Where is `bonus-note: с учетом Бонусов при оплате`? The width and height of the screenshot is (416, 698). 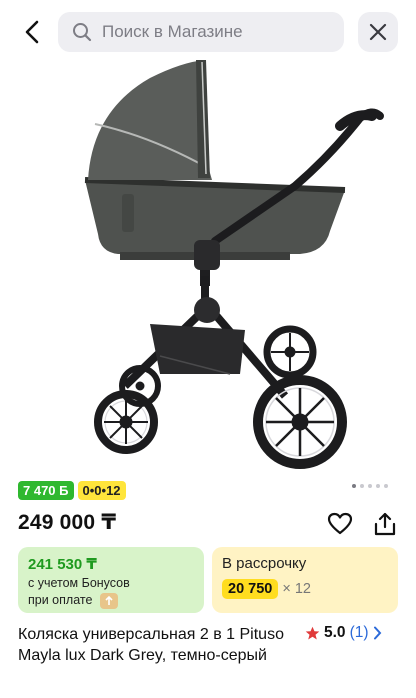 bonus-note: с учетом Бонусов при оплате is located at coordinates (111, 592).